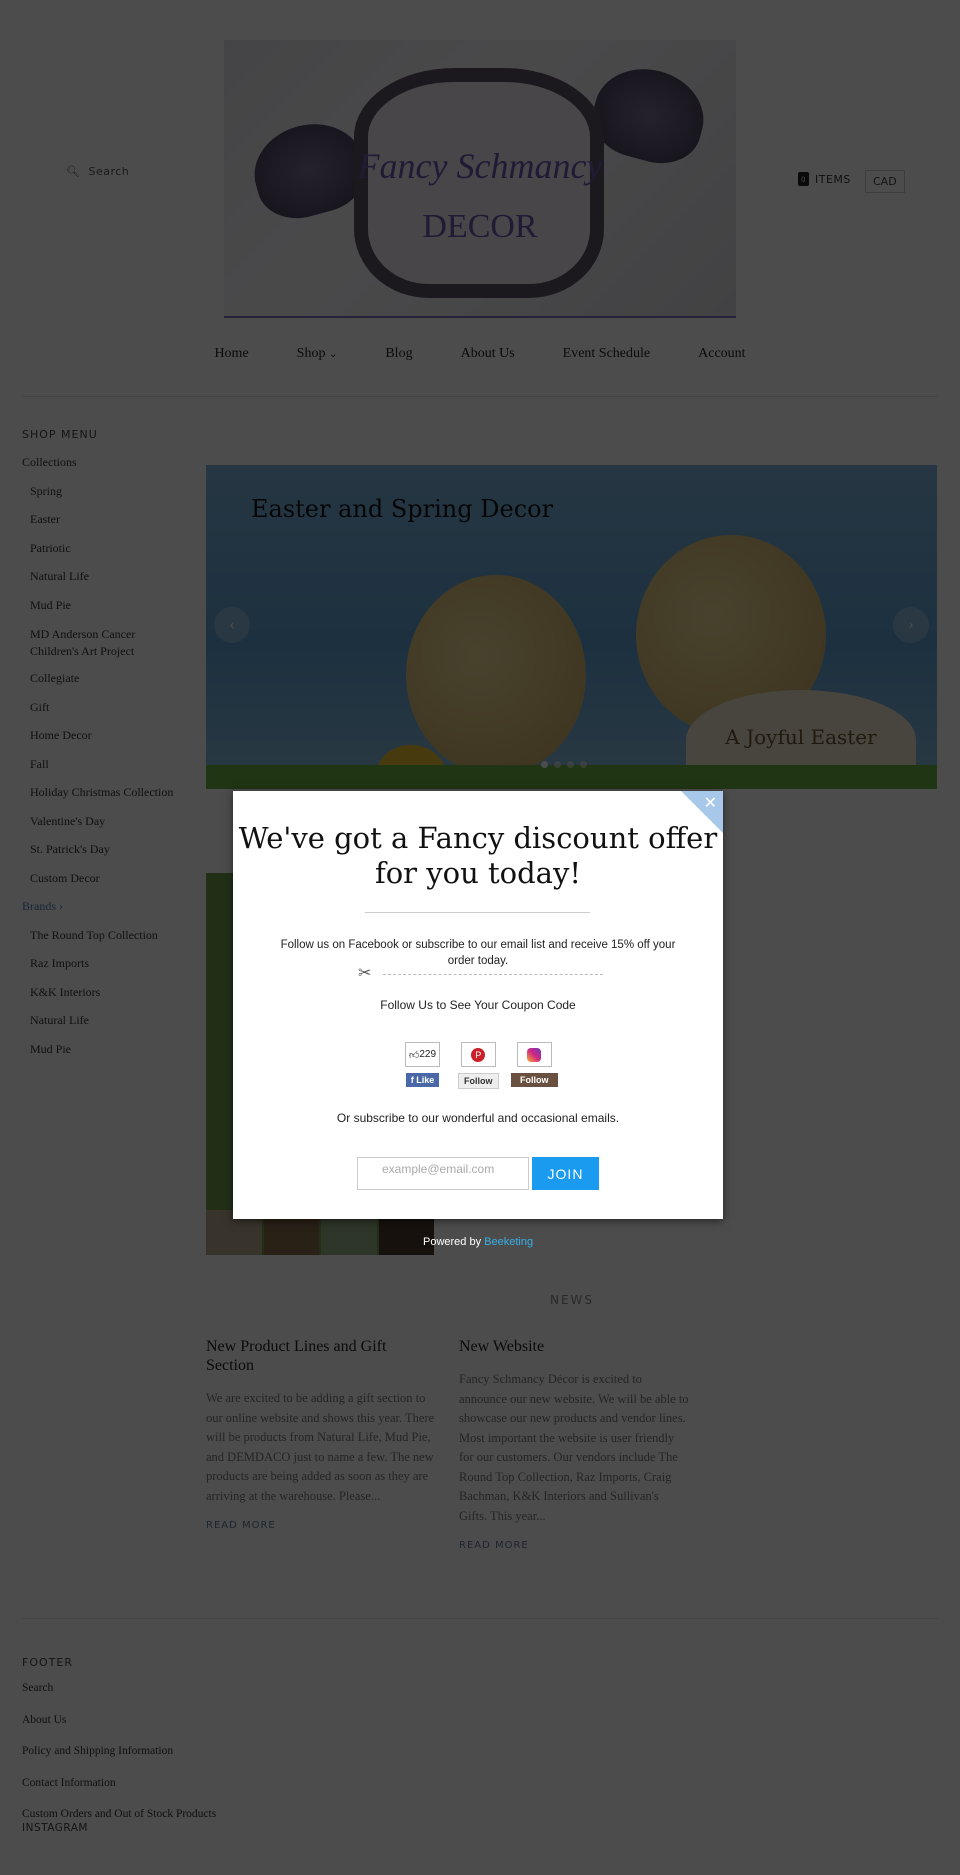 This screenshot has width=960, height=1875. Describe the element at coordinates (97, 171) in the screenshot. I see `search-link: 🔍︎ Search` at that location.